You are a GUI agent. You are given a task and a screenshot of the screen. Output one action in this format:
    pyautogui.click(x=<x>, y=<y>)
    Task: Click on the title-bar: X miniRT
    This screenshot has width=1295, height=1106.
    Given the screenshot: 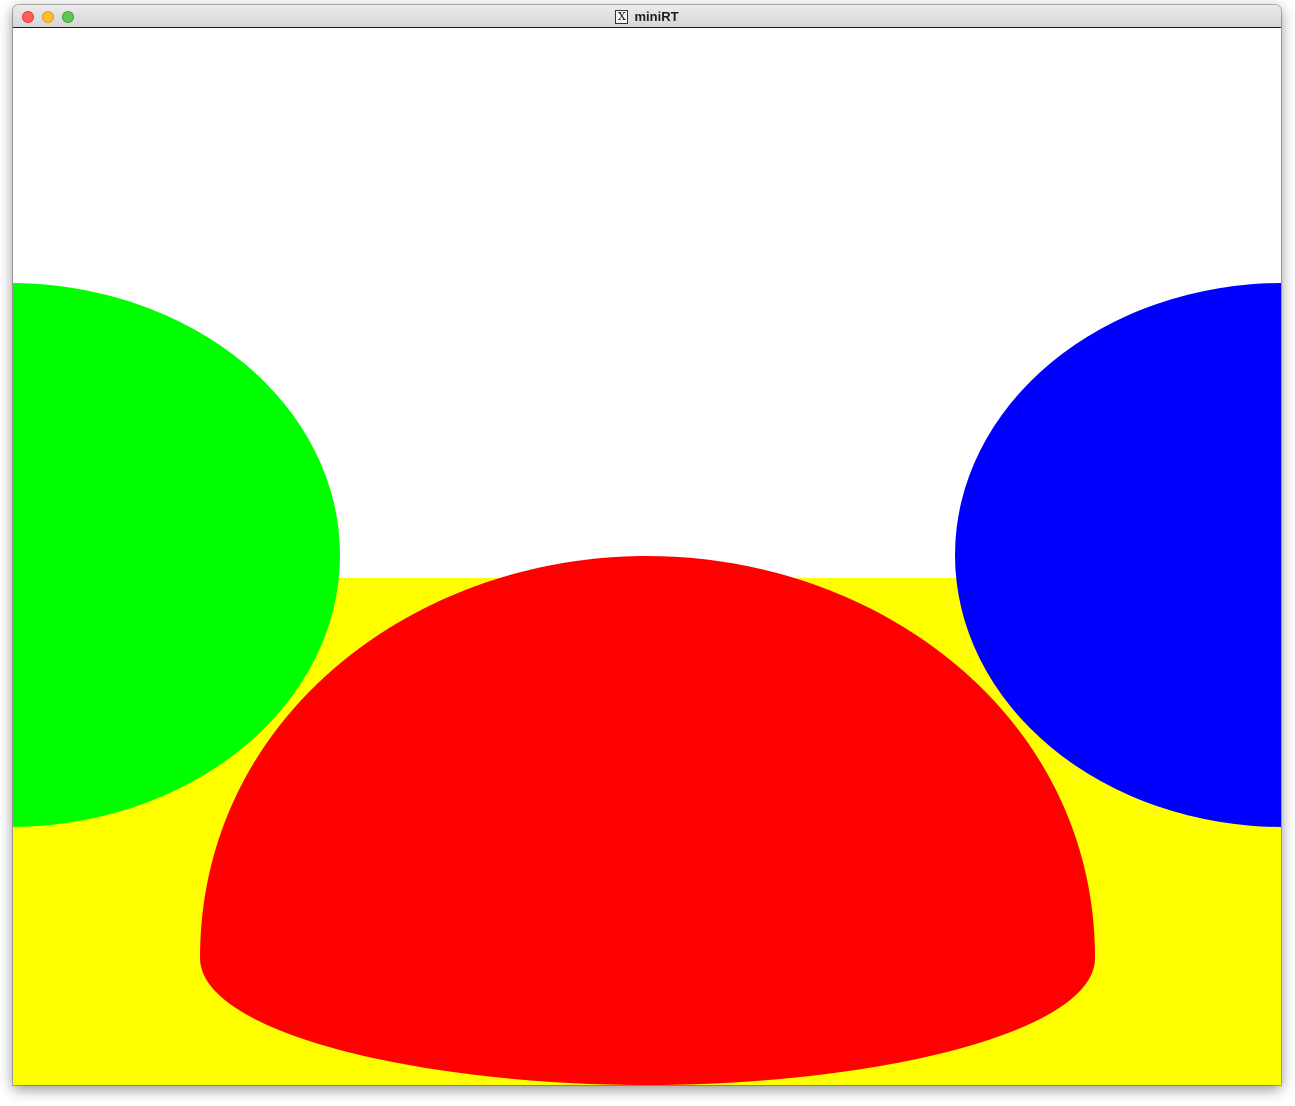 What is the action you would take?
    pyautogui.click(x=647, y=16)
    